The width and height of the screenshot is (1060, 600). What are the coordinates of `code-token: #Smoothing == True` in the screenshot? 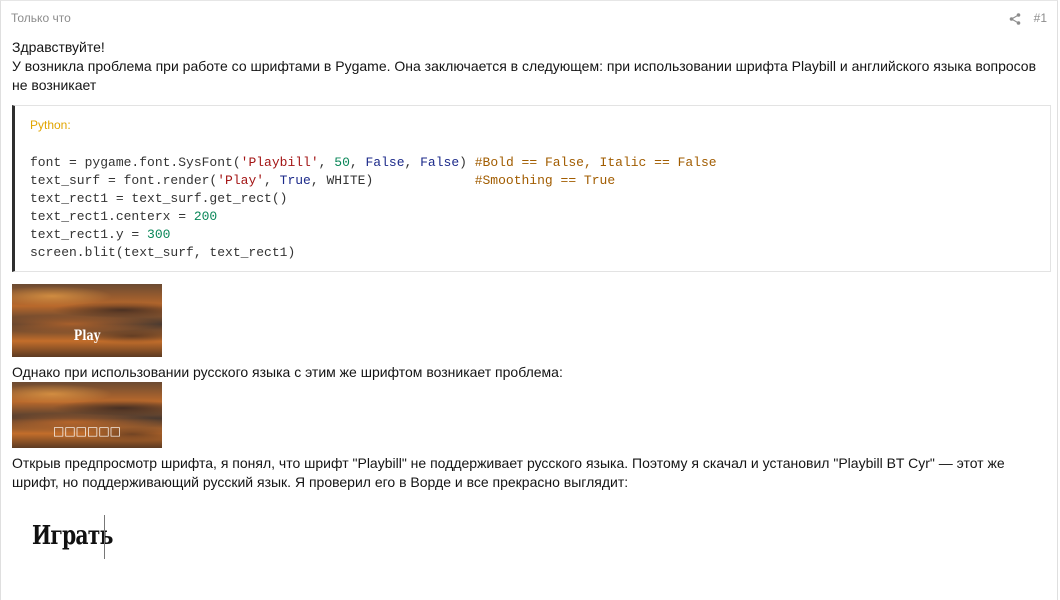 It's located at (545, 180).